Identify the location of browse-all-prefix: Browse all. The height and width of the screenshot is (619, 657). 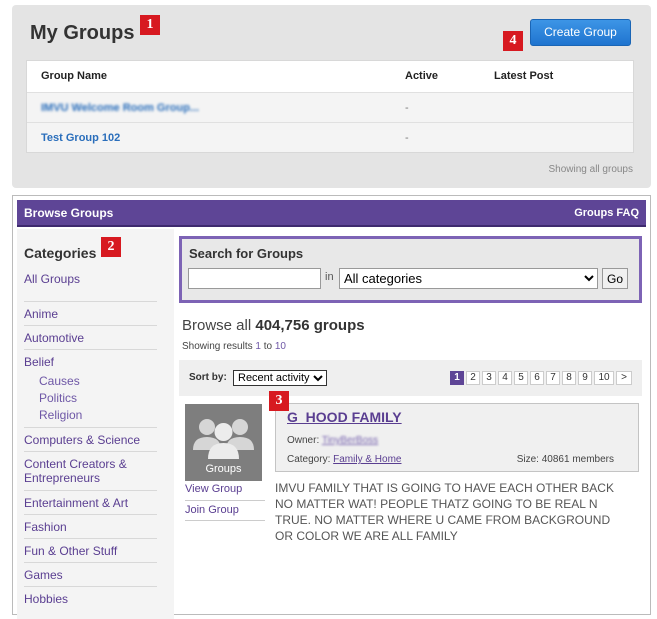
(219, 325).